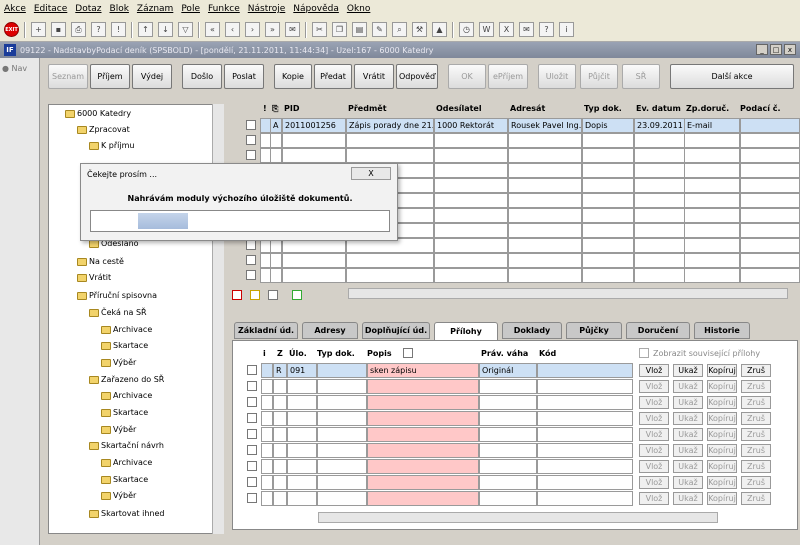 This screenshot has height=545, width=800. What do you see at coordinates (292, 29) in the screenshot?
I see `mail-icon: ✉` at bounding box center [292, 29].